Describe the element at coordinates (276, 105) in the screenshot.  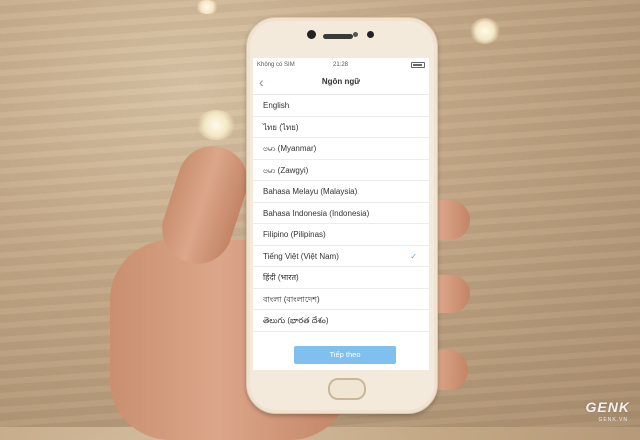
I see `language-label: English` at that location.